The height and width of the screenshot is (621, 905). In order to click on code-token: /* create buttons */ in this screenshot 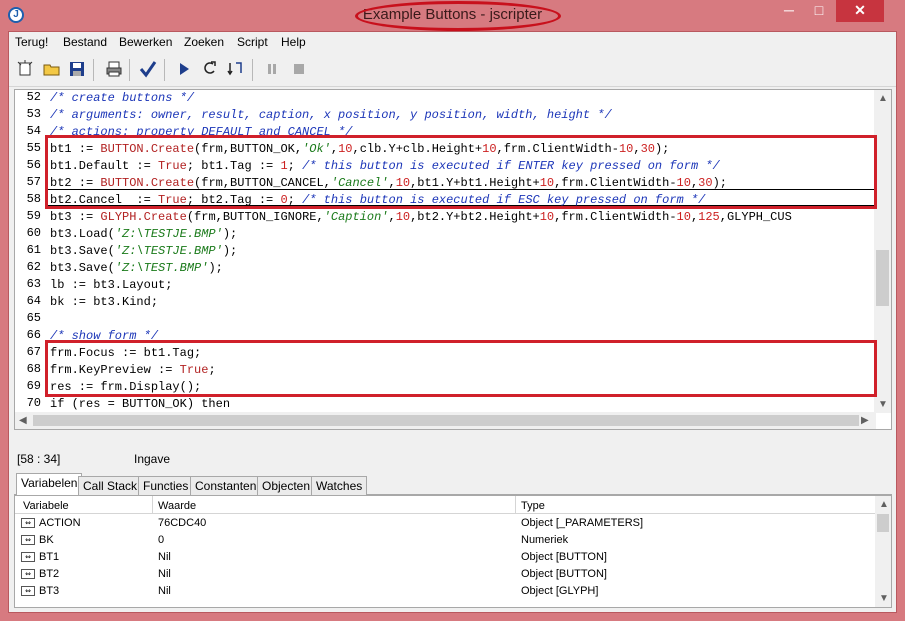, I will do `click(122, 98)`.